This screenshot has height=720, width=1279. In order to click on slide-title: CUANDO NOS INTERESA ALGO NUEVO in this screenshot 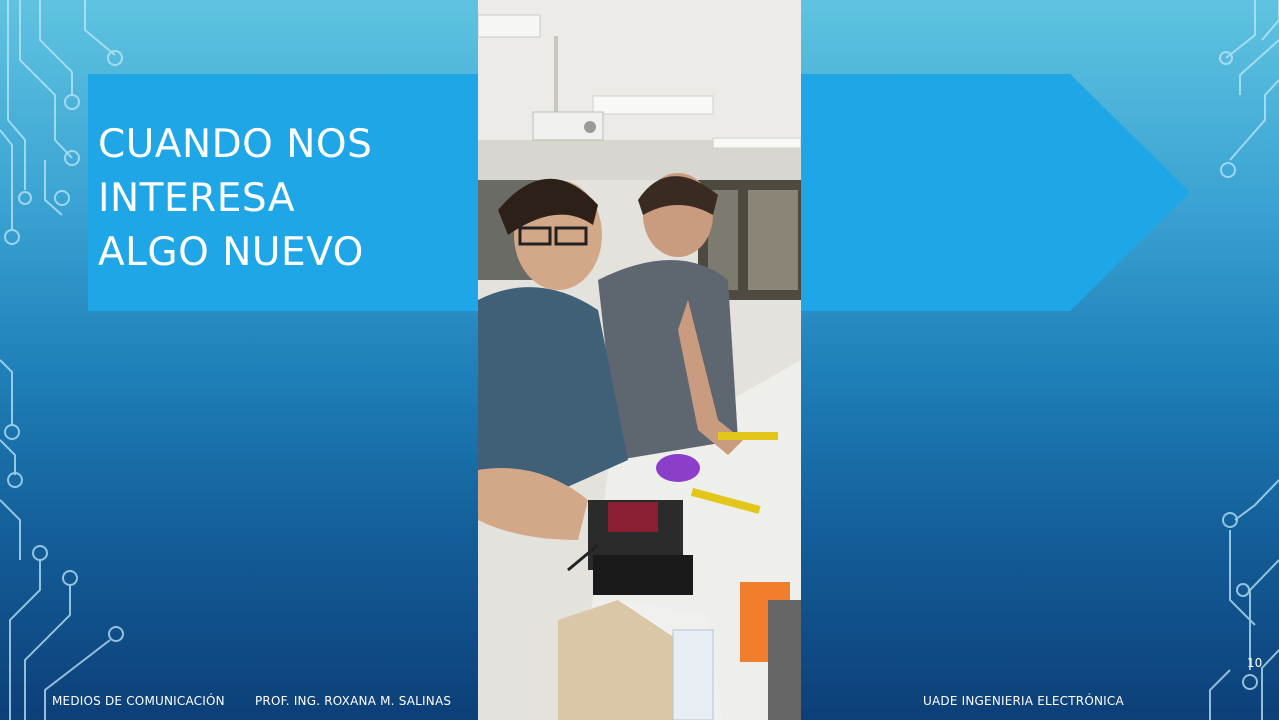, I will do `click(278, 199)`.